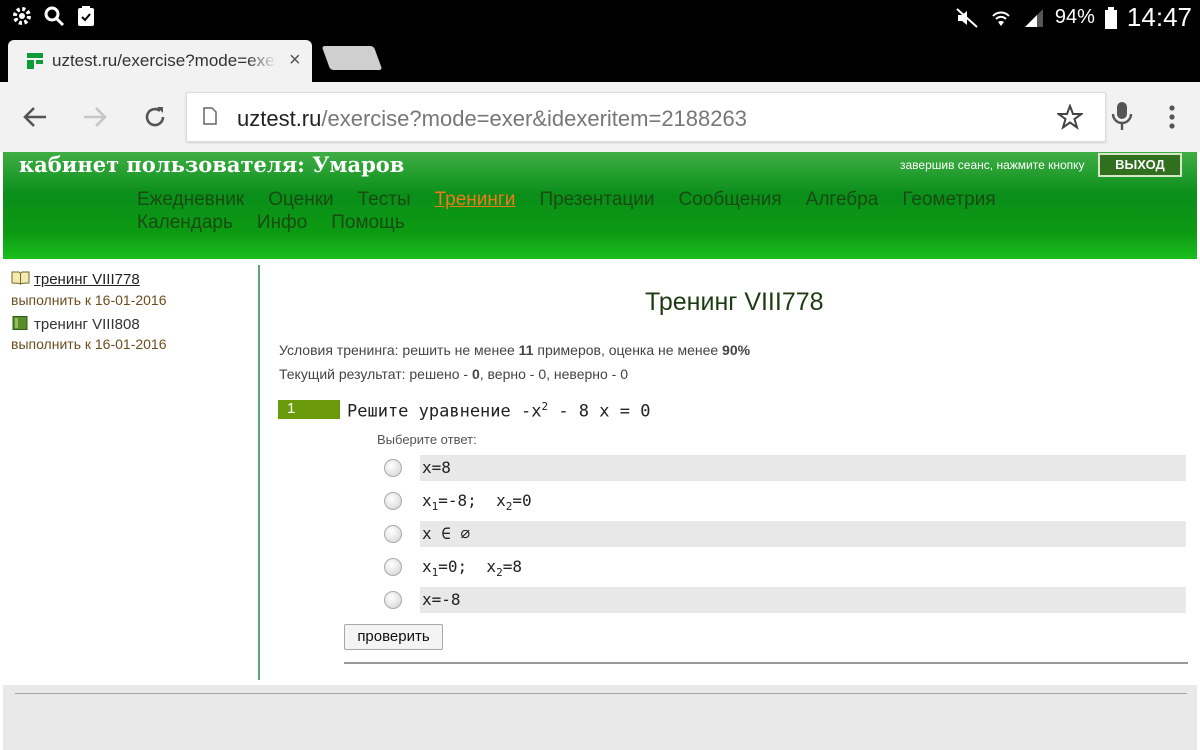 Image resolution: width=1200 pixels, height=750 pixels. What do you see at coordinates (1070, 117) in the screenshot?
I see `bookmark-star-icon` at bounding box center [1070, 117].